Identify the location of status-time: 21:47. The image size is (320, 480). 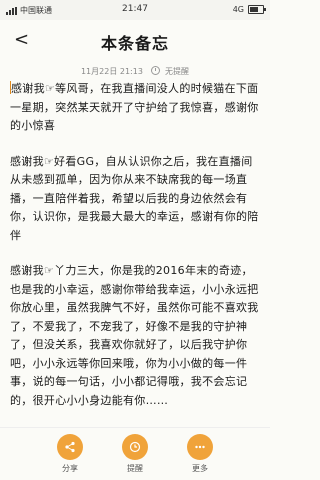
(135, 9).